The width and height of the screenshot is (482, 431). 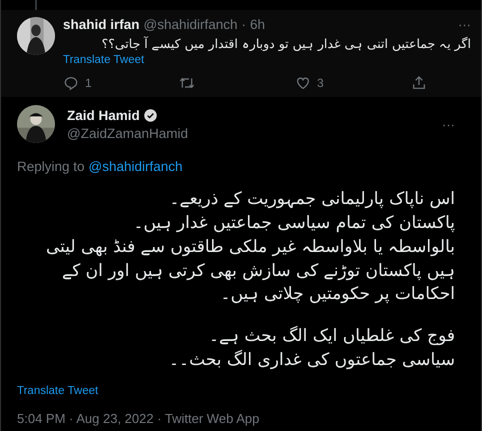 I want to click on share-icon, so click(x=419, y=83).